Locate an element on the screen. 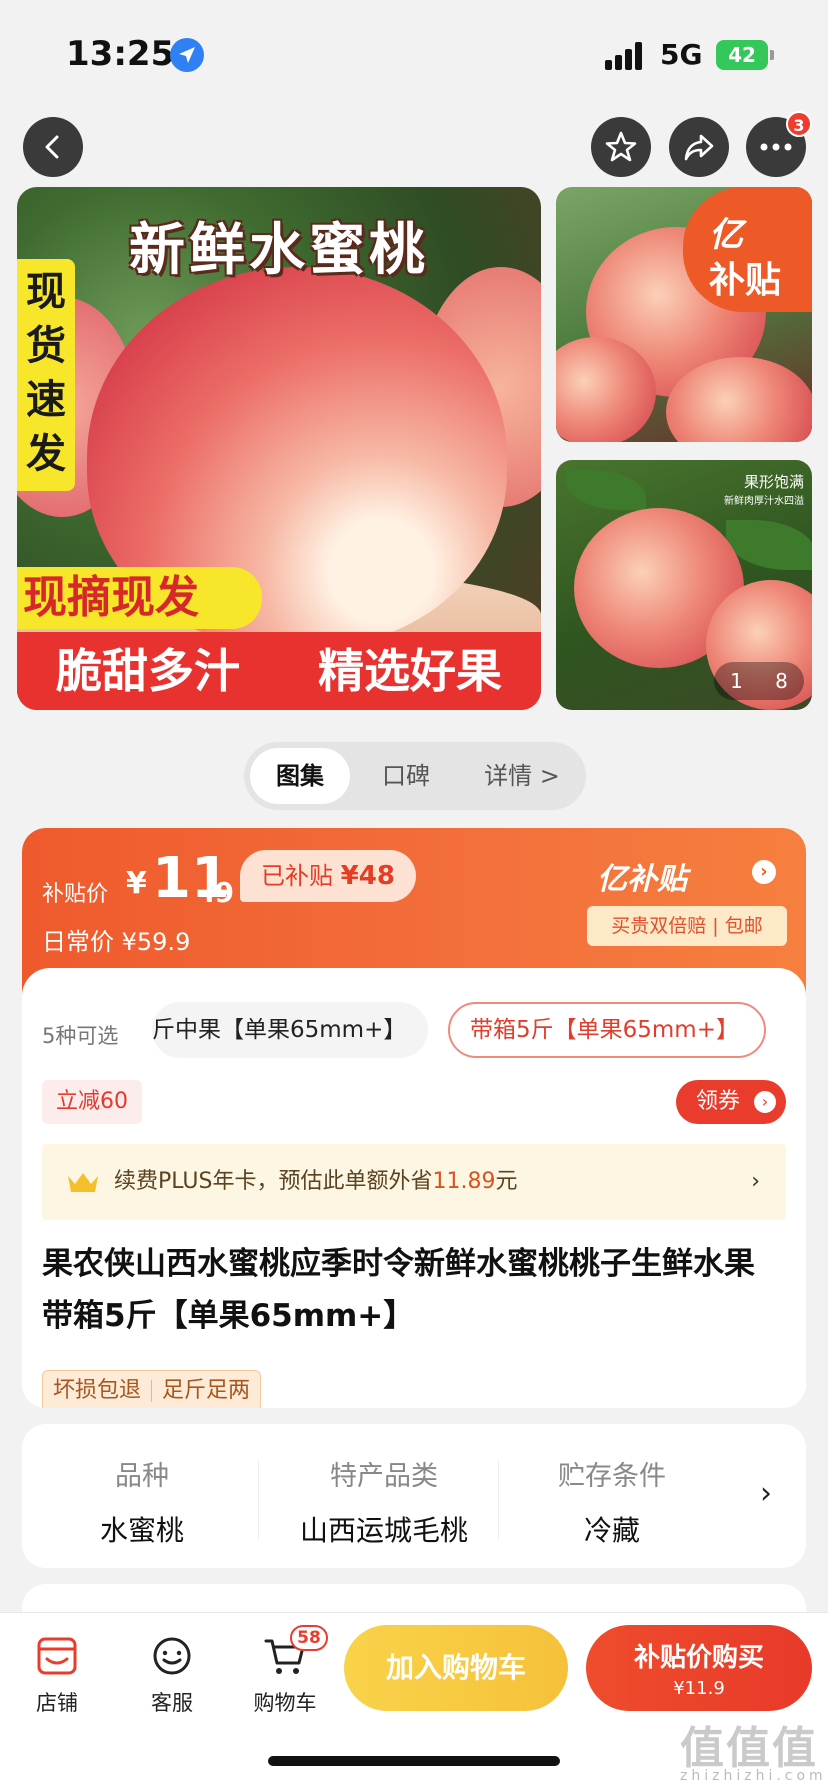 The width and height of the screenshot is (828, 1792). plus-unit: 元 is located at coordinates (506, 1181).